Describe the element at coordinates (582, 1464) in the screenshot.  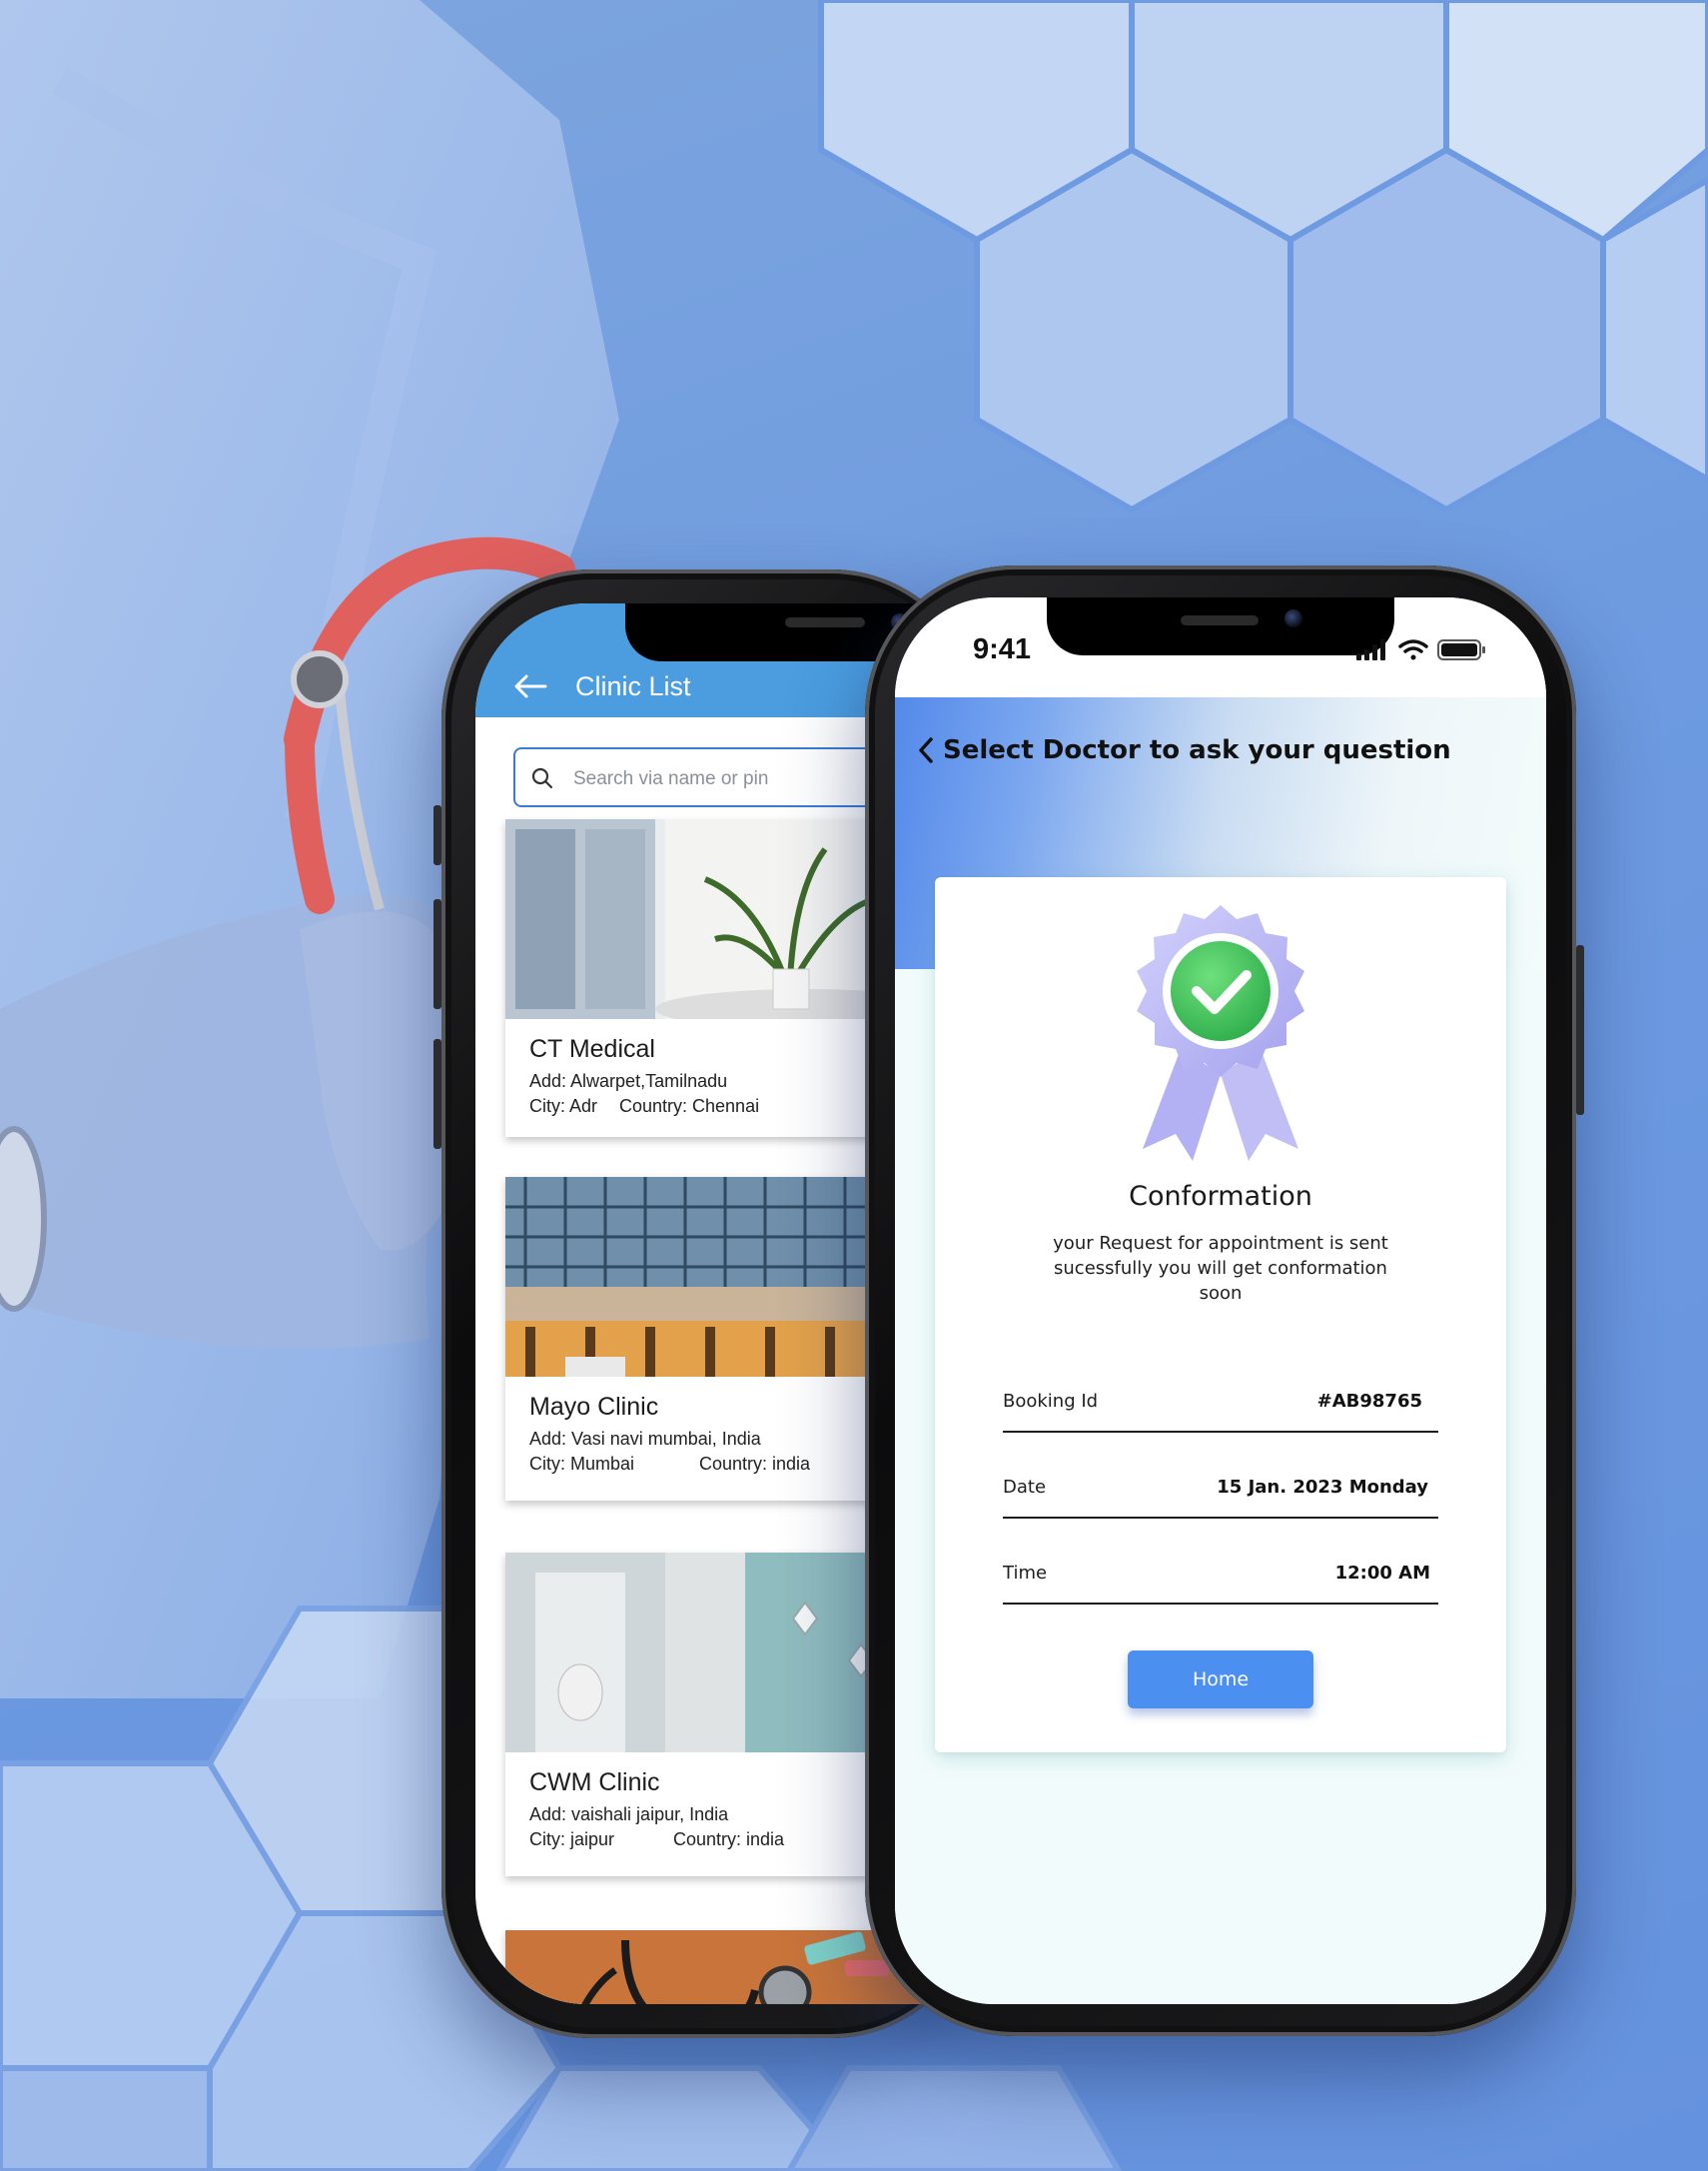
I see `clinic-city: City: Mumbai` at that location.